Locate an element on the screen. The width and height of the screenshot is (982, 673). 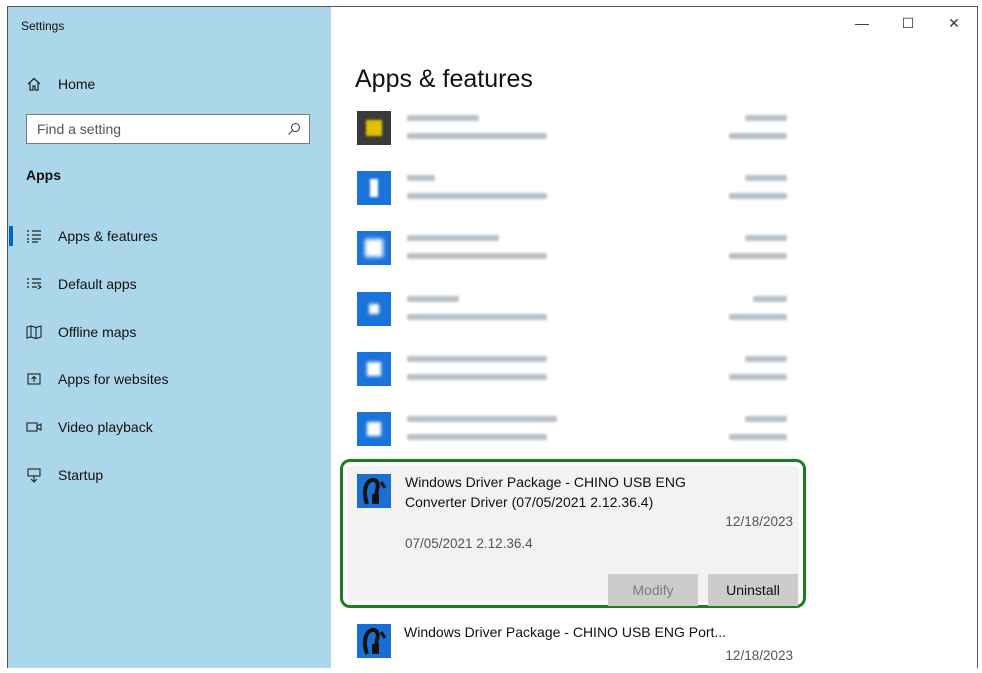
search-input: Find a setting is located at coordinates (168, 129).